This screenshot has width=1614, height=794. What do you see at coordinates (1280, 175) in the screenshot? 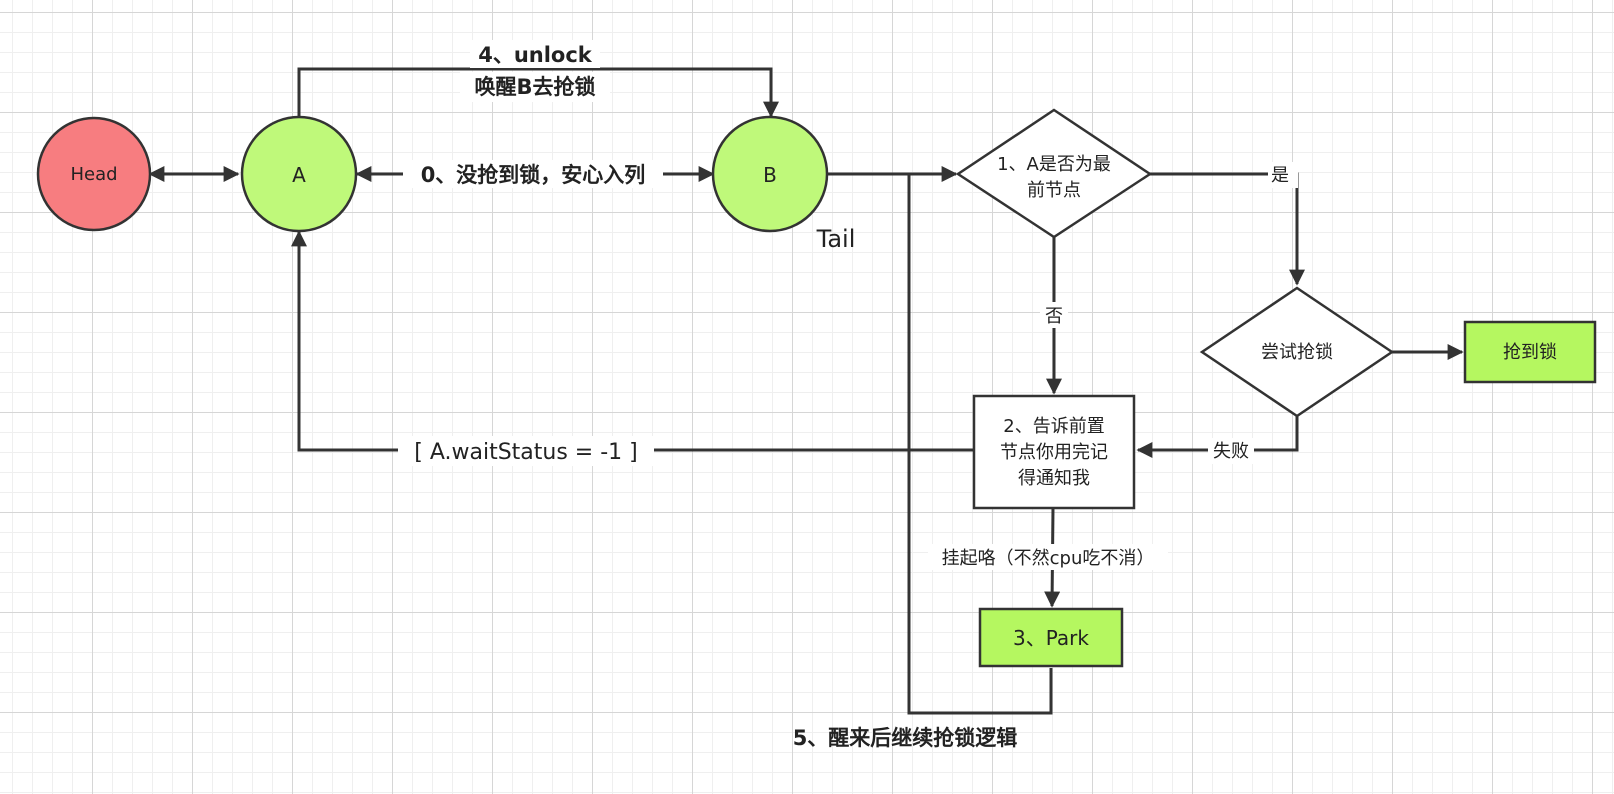
I see `edge-label-yes: 是` at bounding box center [1280, 175].